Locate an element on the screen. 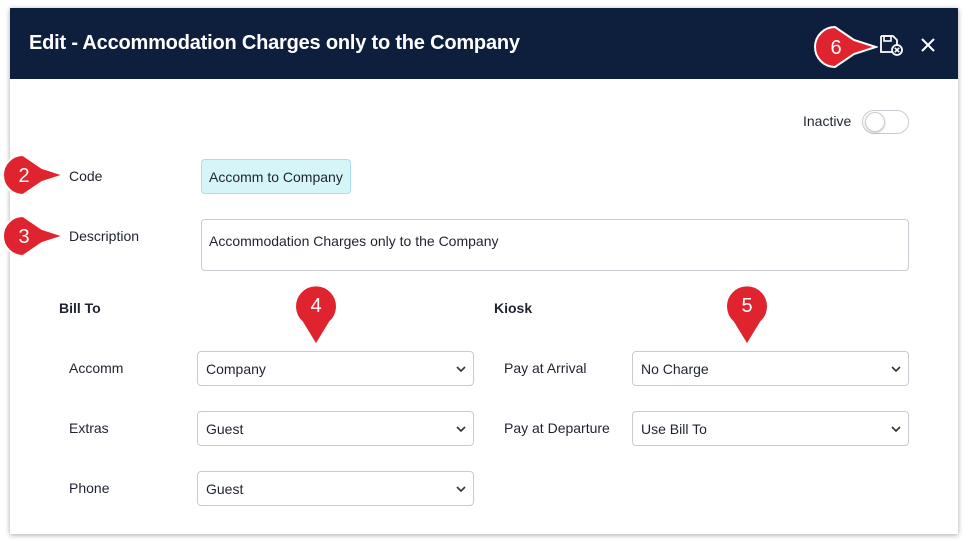 The width and height of the screenshot is (968, 541). callout-3: 3 is located at coordinates (34, 236).